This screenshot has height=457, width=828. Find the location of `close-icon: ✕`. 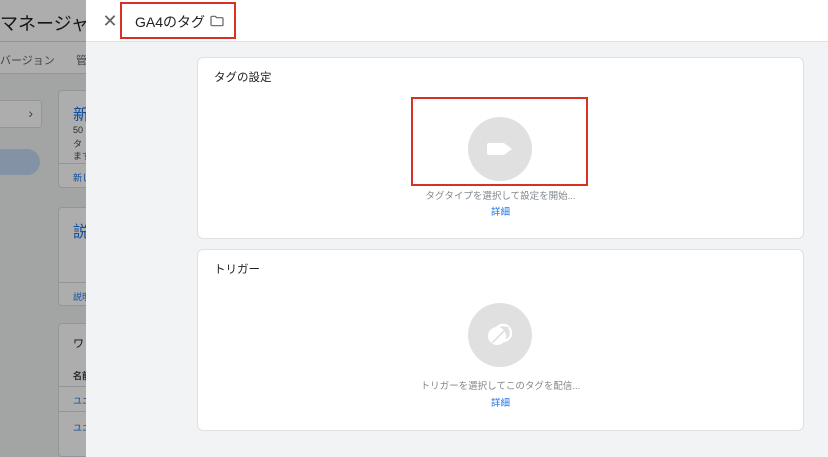

close-icon: ✕ is located at coordinates (110, 21).